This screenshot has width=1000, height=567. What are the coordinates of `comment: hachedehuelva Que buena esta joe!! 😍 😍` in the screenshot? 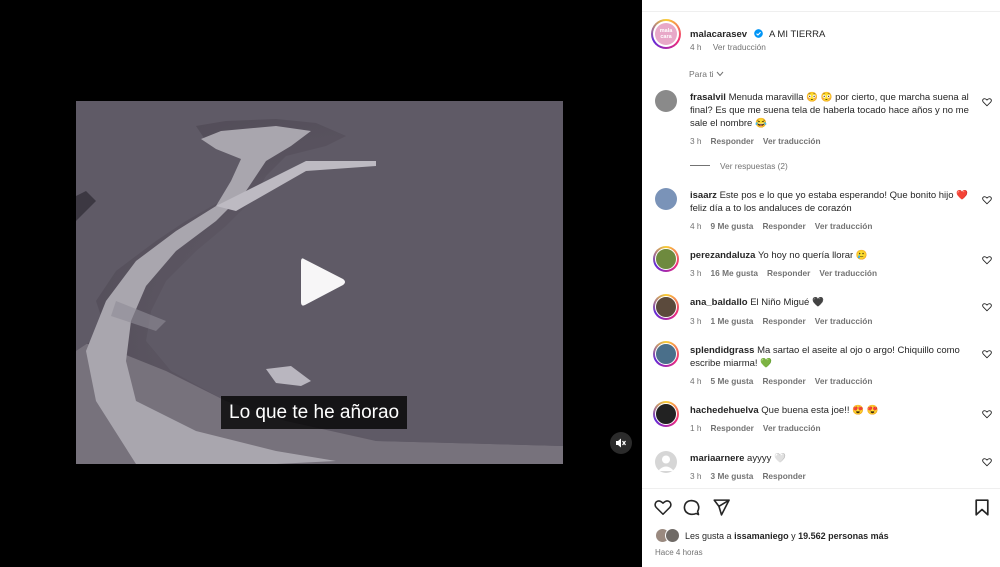 It's located at (832, 410).